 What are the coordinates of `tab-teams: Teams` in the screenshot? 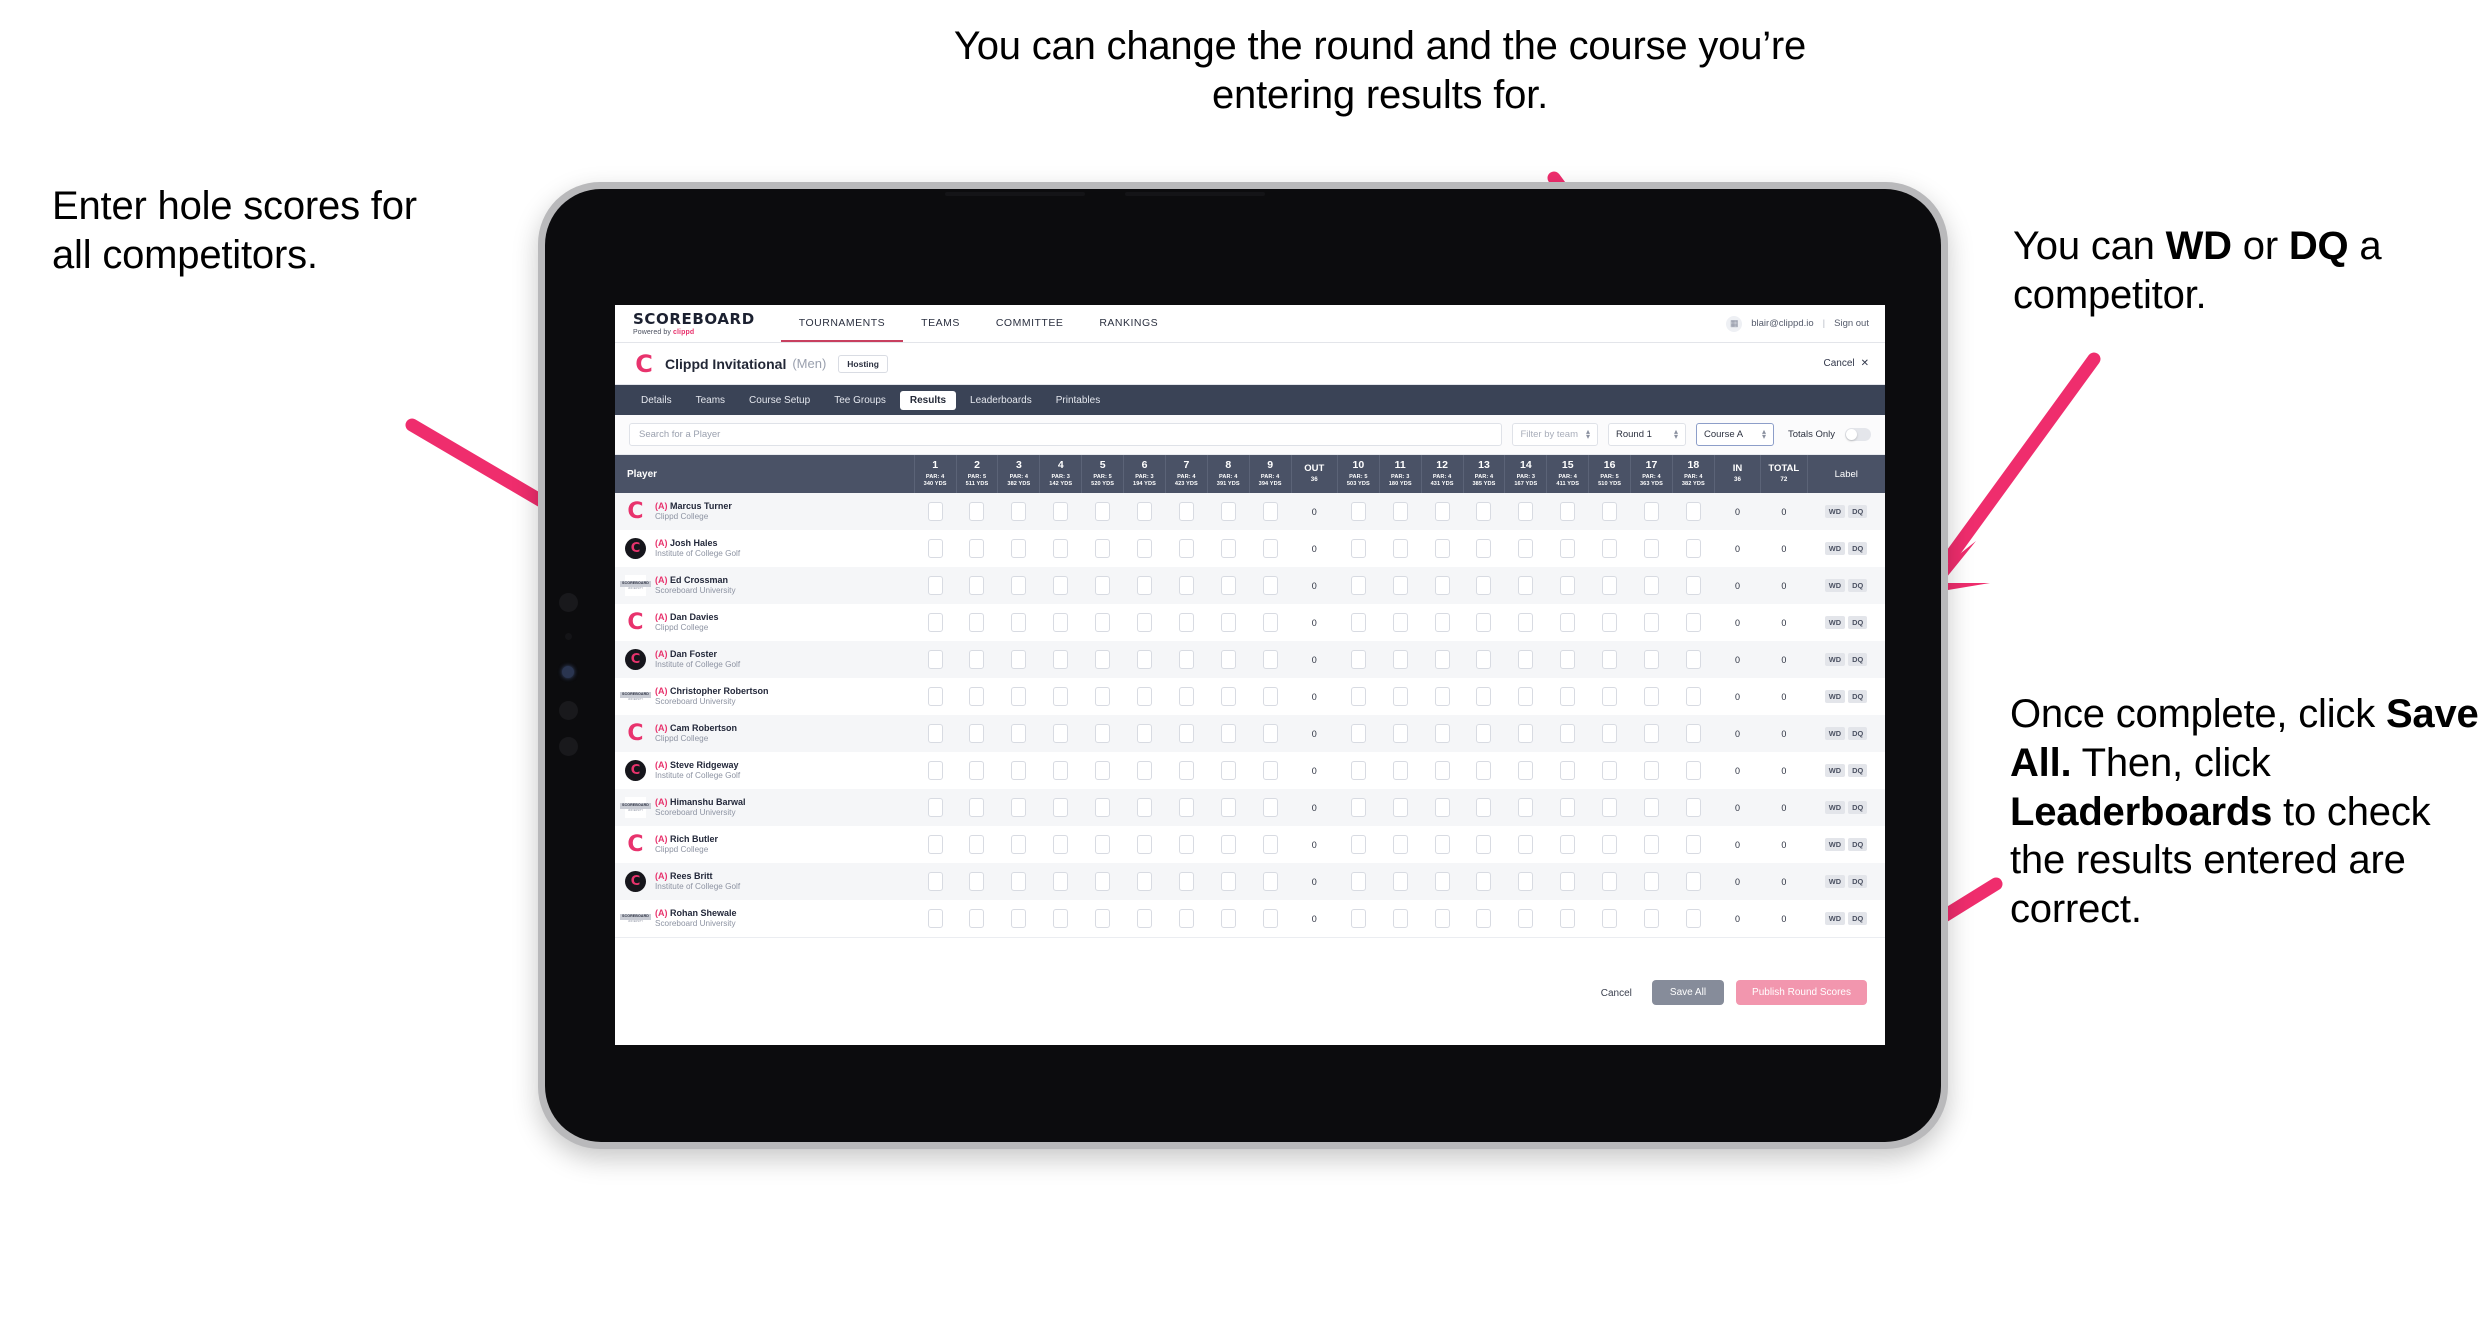 It's located at (710, 400).